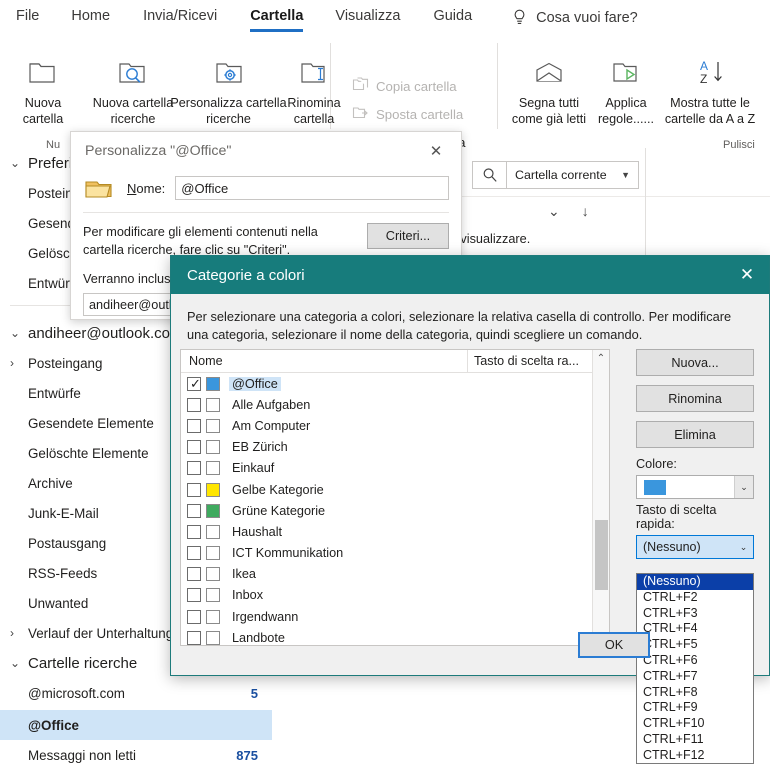  Describe the element at coordinates (395, 636) in the screenshot. I see `category-row: Landbote` at that location.